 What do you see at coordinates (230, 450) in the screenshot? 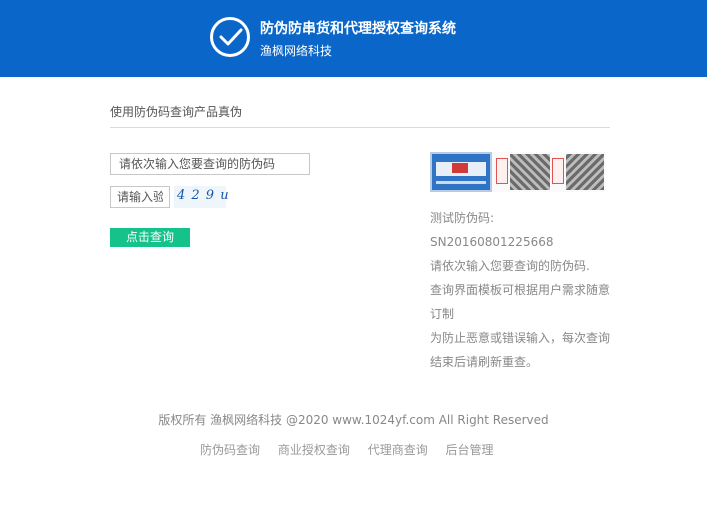
I see `footer-link-code-query: 防伪码查询` at bounding box center [230, 450].